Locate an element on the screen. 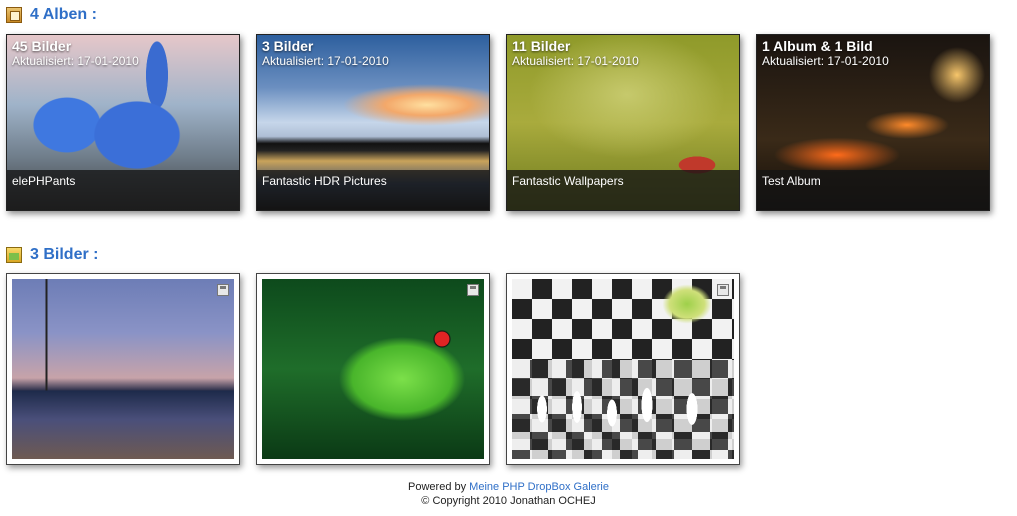  album-name: Fantastic HDR Pictures is located at coordinates (373, 190).